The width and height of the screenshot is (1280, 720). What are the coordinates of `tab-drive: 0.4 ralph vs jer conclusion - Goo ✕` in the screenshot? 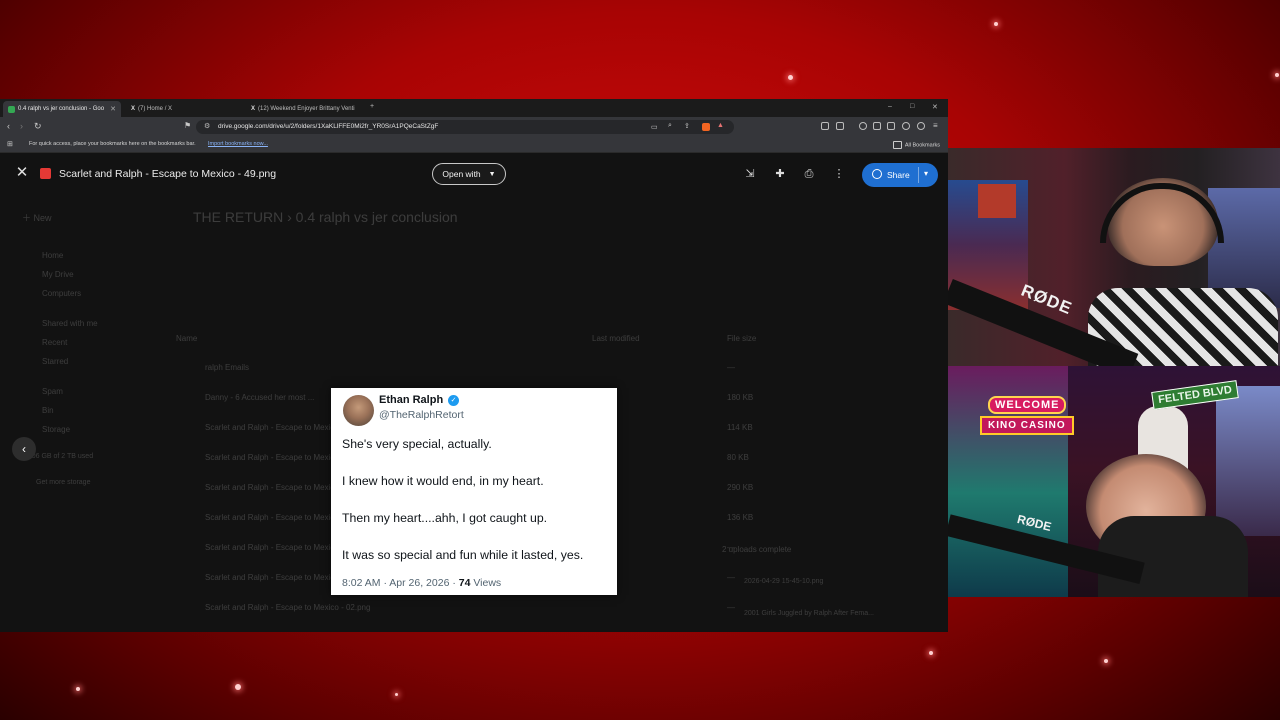 It's located at (62, 109).